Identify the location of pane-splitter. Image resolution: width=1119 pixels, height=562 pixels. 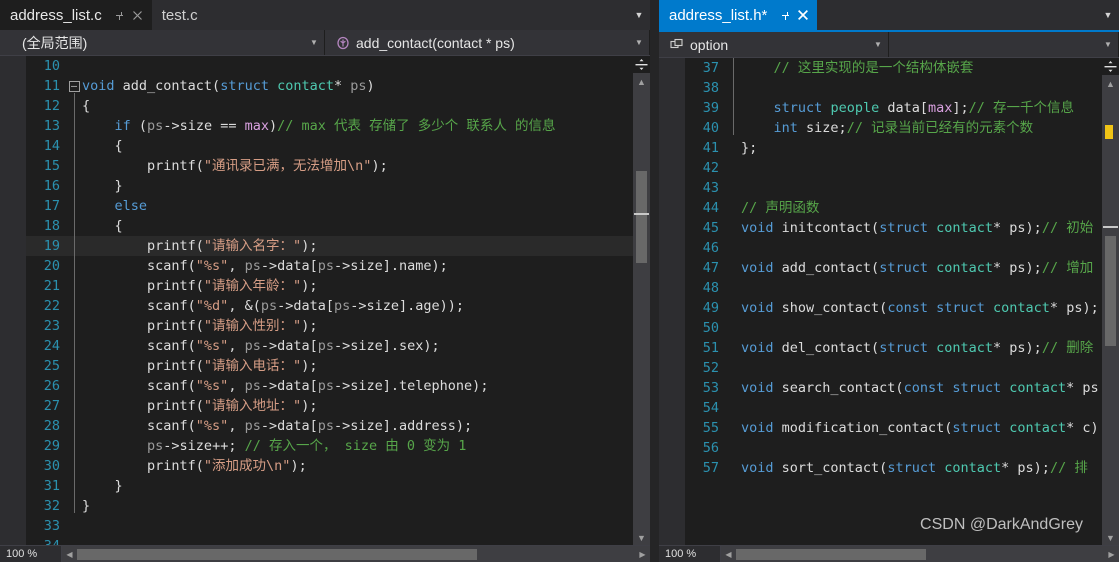
(654, 281).